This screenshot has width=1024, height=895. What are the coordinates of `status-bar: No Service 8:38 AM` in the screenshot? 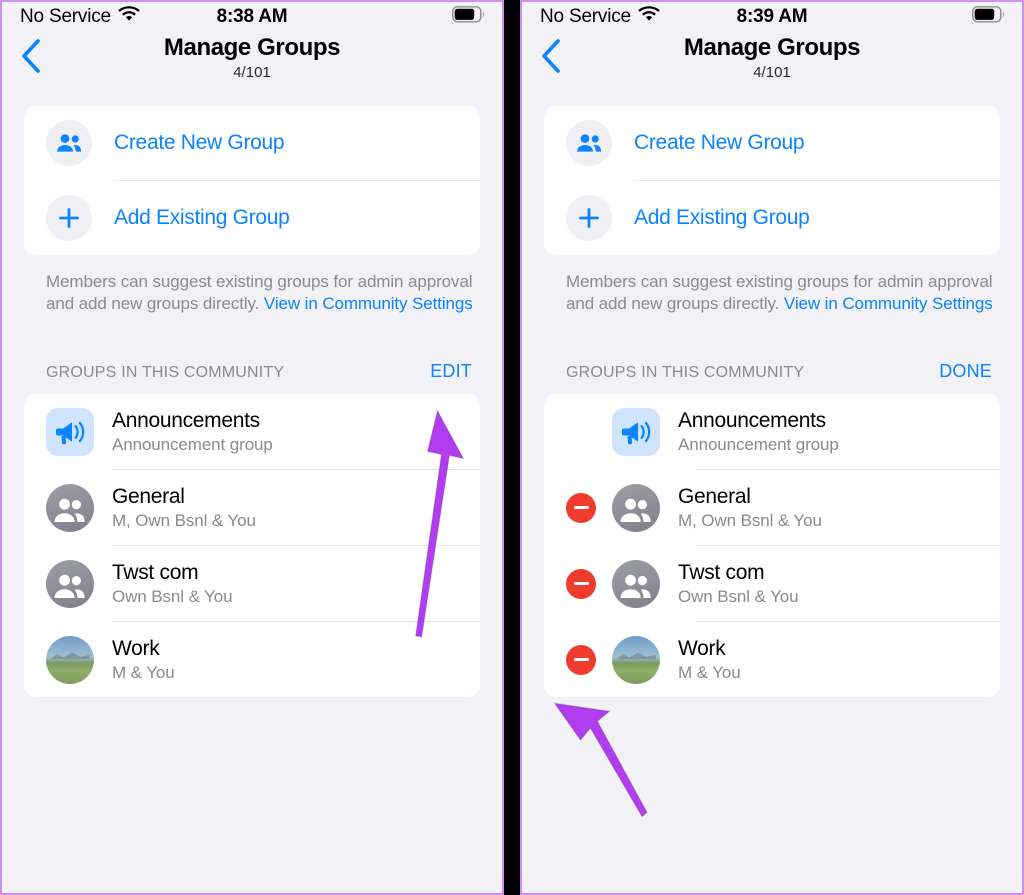 It's located at (252, 17).